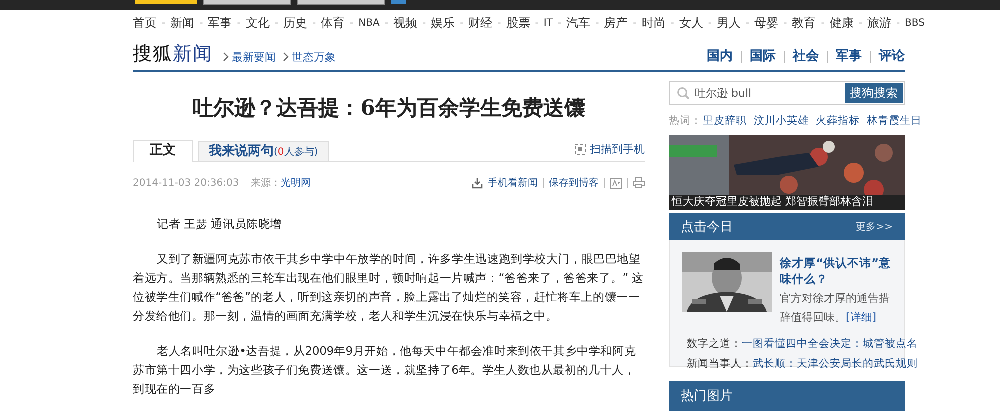  I want to click on item-link: 武长顺：天津公安局长的武氏规则, so click(835, 364).